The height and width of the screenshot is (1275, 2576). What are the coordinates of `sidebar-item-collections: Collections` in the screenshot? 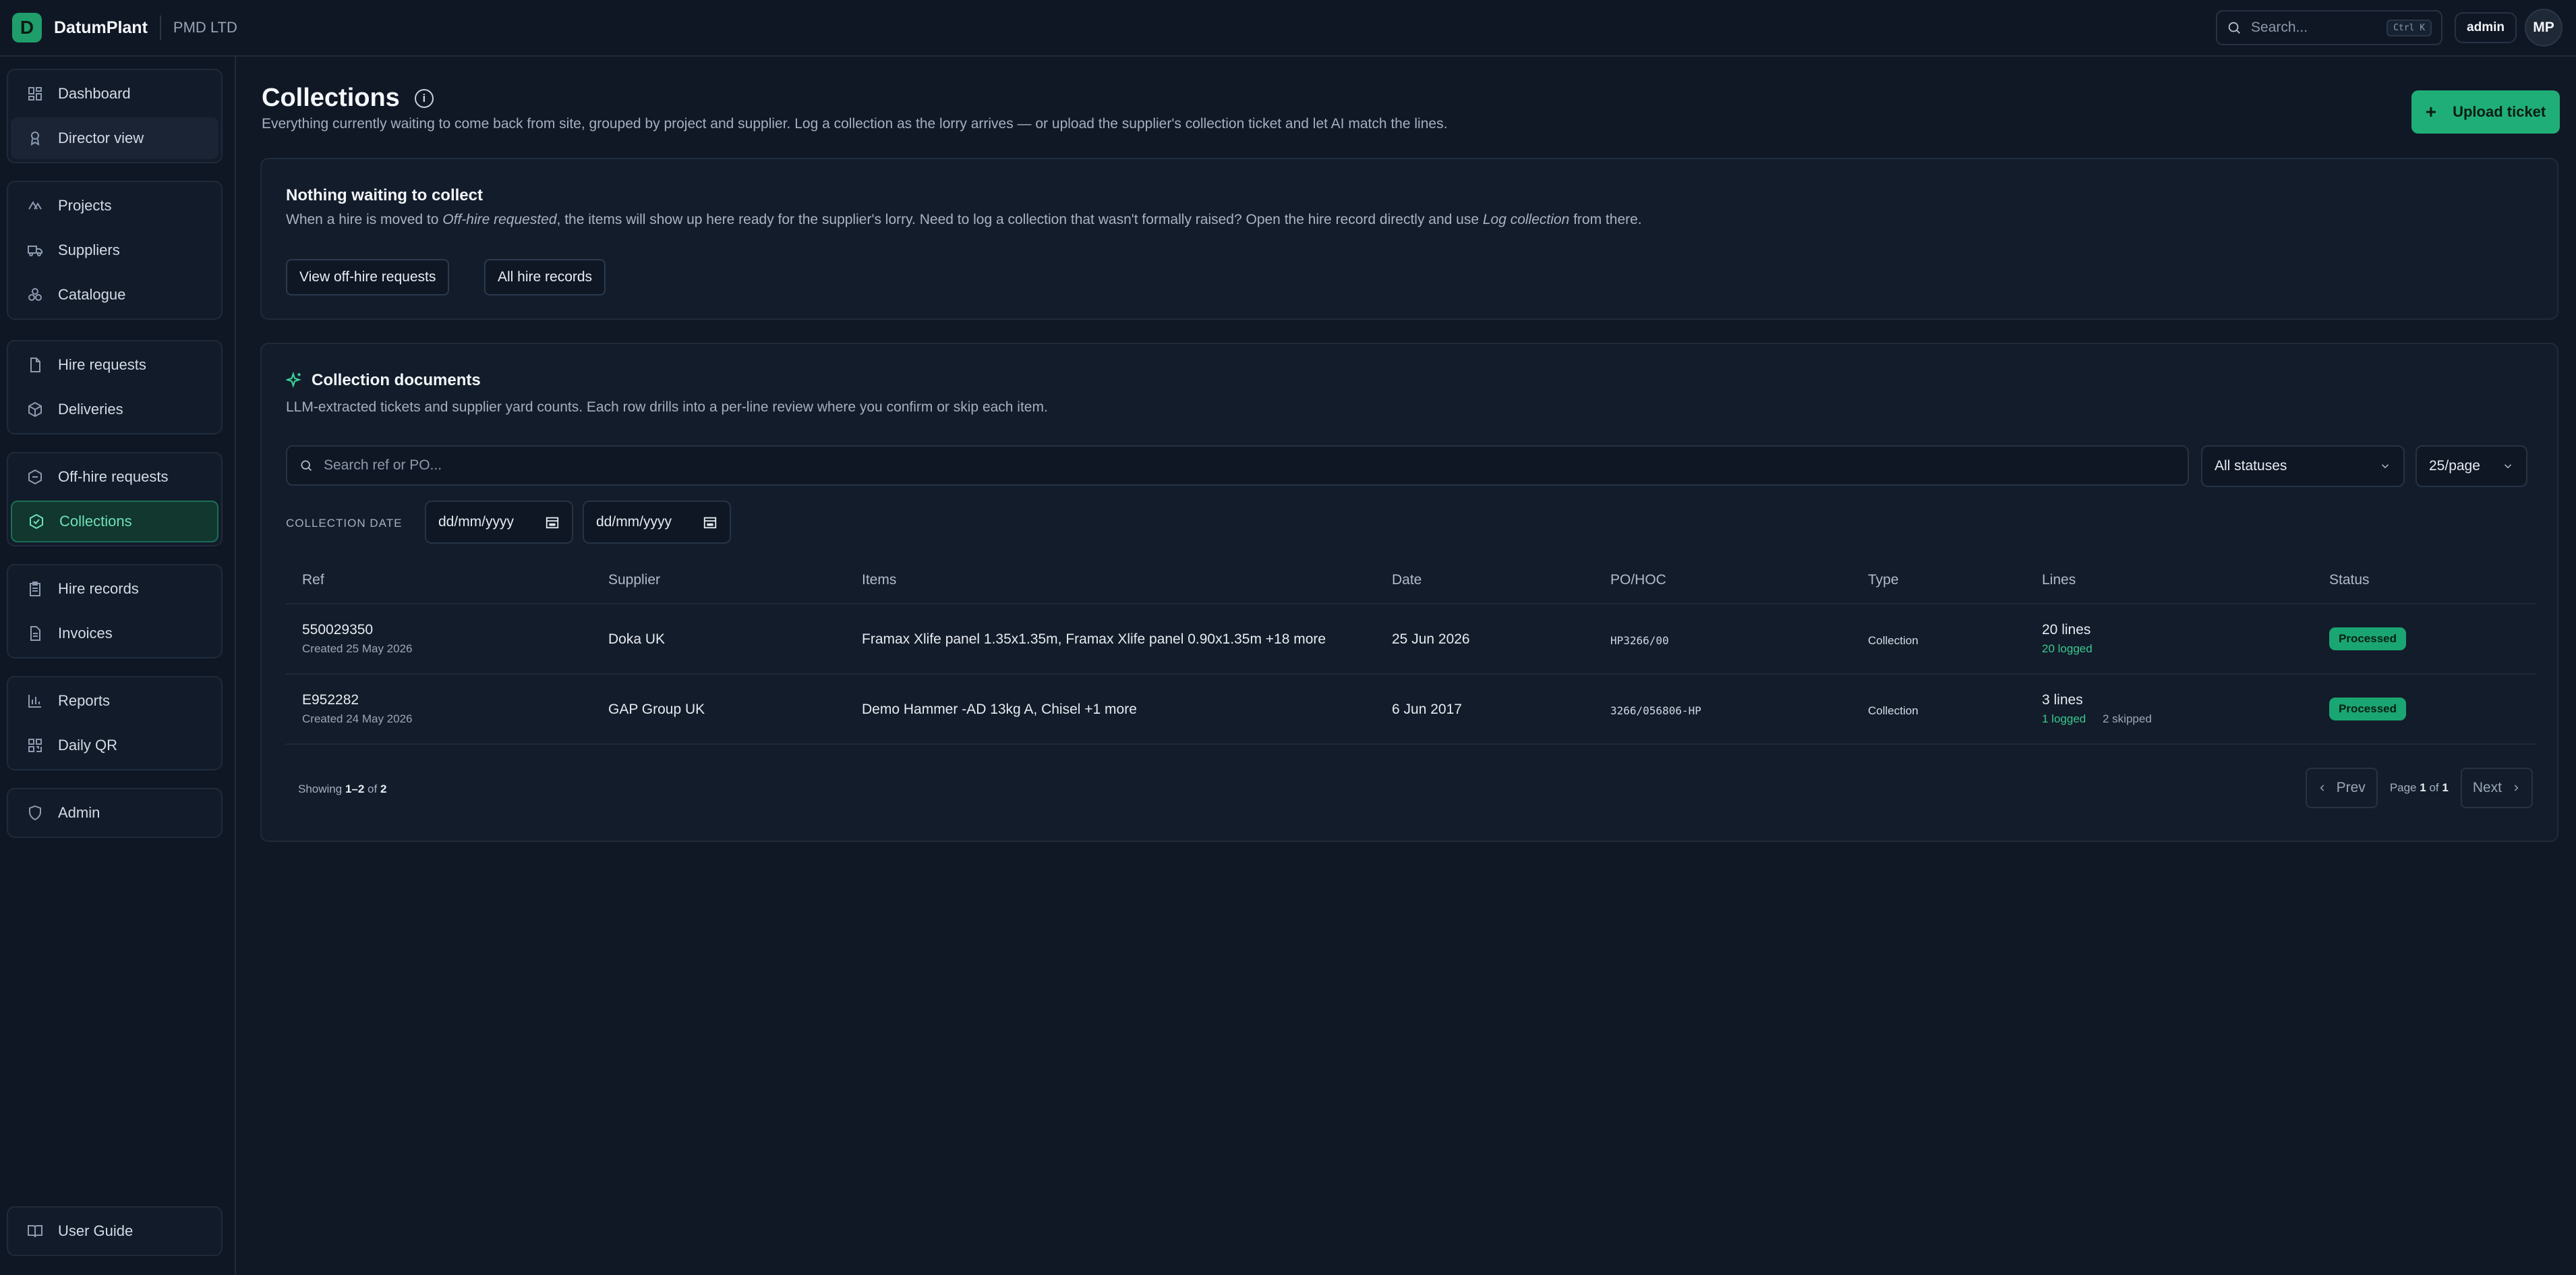 It's located at (114, 522).